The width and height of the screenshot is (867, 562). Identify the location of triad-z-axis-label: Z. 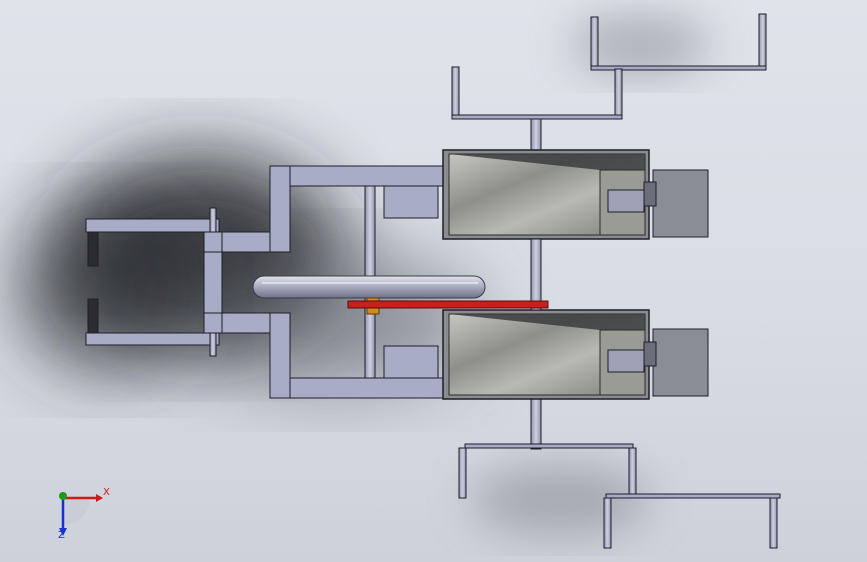
(61, 535).